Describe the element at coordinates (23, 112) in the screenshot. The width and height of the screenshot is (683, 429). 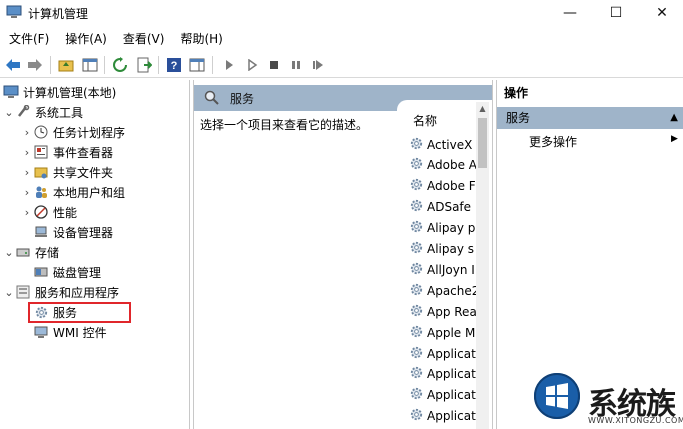
I see `tools-icon` at that location.